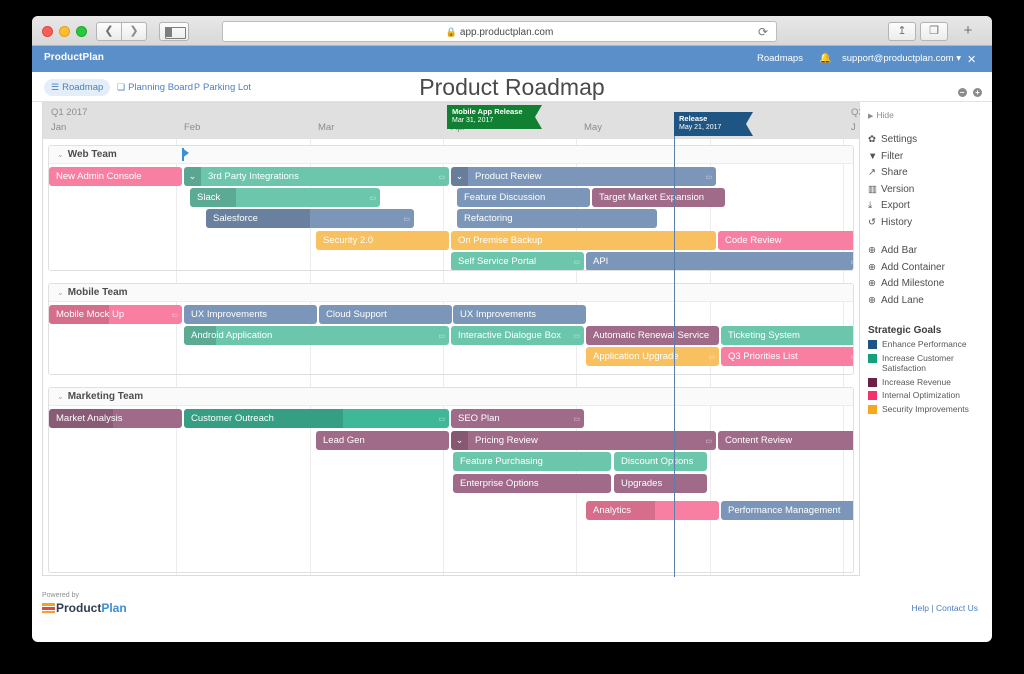  What do you see at coordinates (825, 58) in the screenshot?
I see `bell-icon: 🔔` at bounding box center [825, 58].